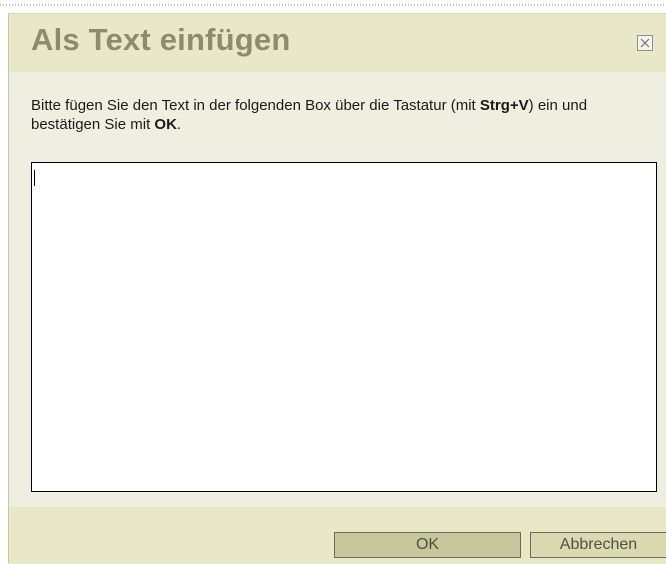 The height and width of the screenshot is (564, 666). I want to click on background-strip, so click(333, 6).